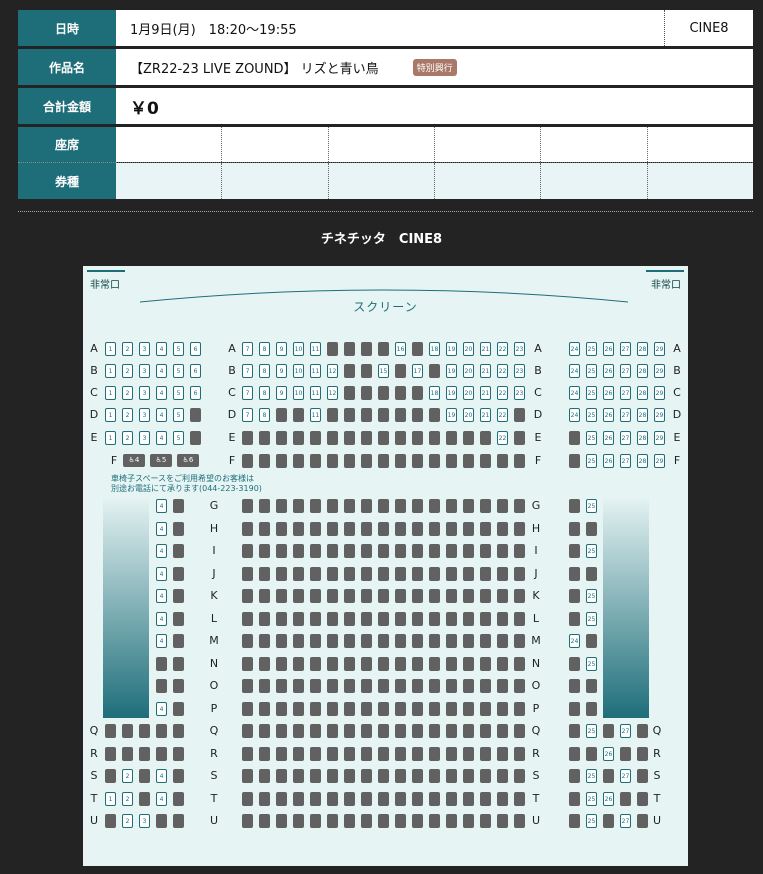 The image size is (763, 874). Describe the element at coordinates (591, 731) in the screenshot. I see `seat-Q-25: 25` at that location.